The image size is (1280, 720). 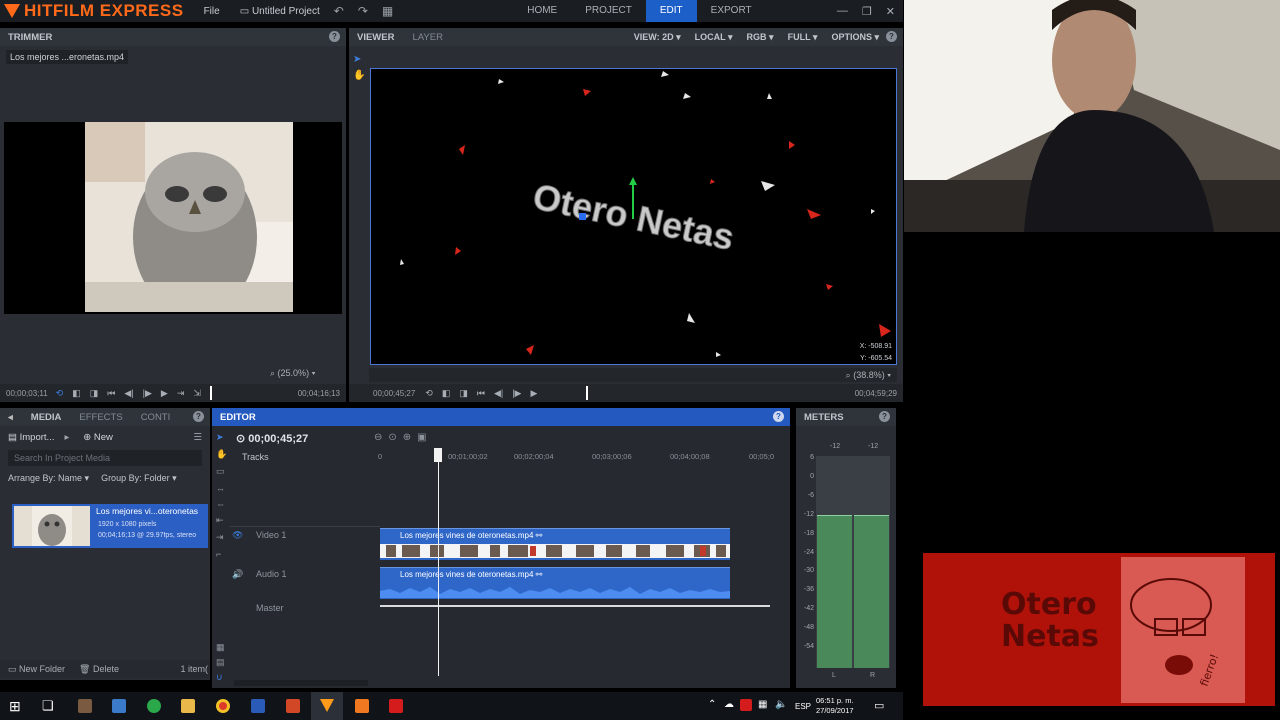 What do you see at coordinates (762, 704) in the screenshot?
I see `network-icon: ▦` at bounding box center [762, 704].